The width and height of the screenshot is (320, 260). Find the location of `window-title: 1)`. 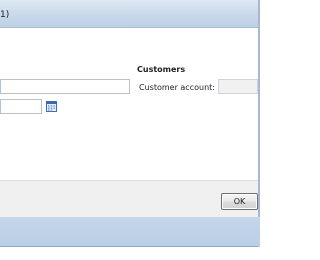

window-title: 1) is located at coordinates (5, 15).